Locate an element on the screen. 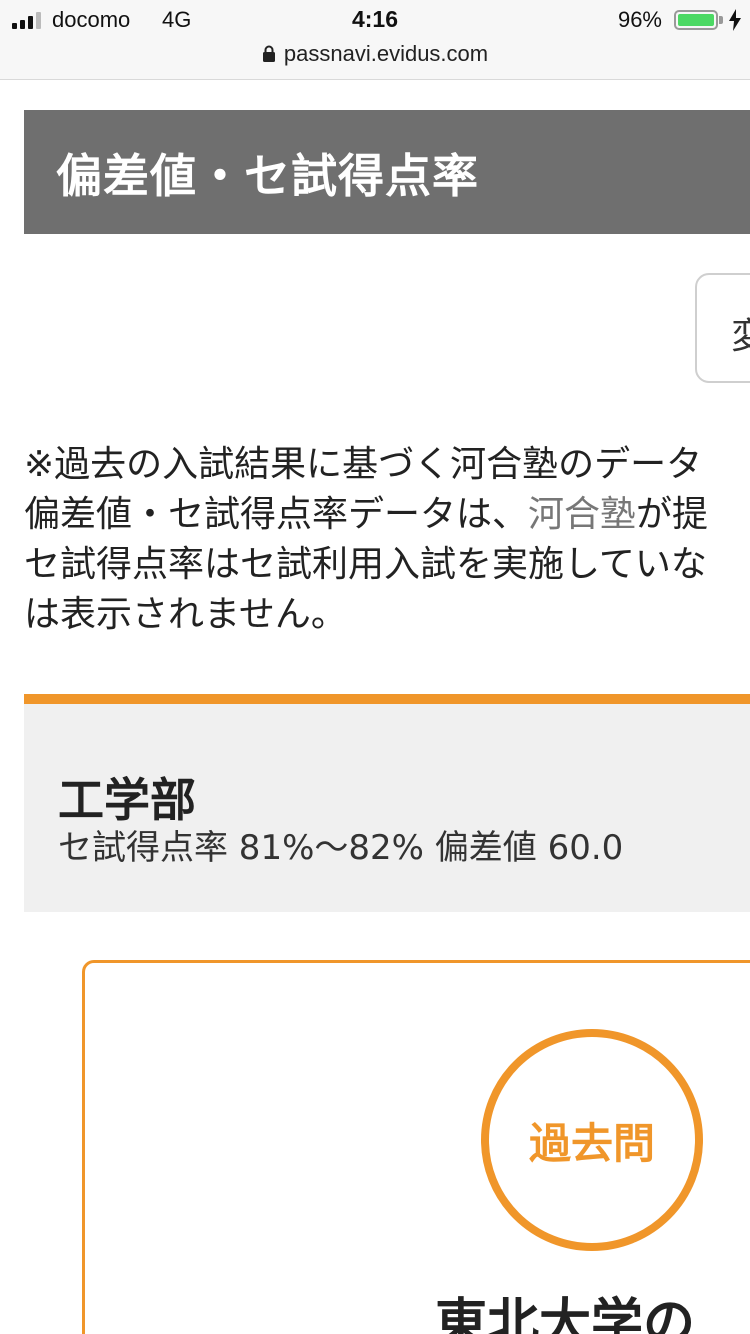  lock-icon is located at coordinates (268, 53).